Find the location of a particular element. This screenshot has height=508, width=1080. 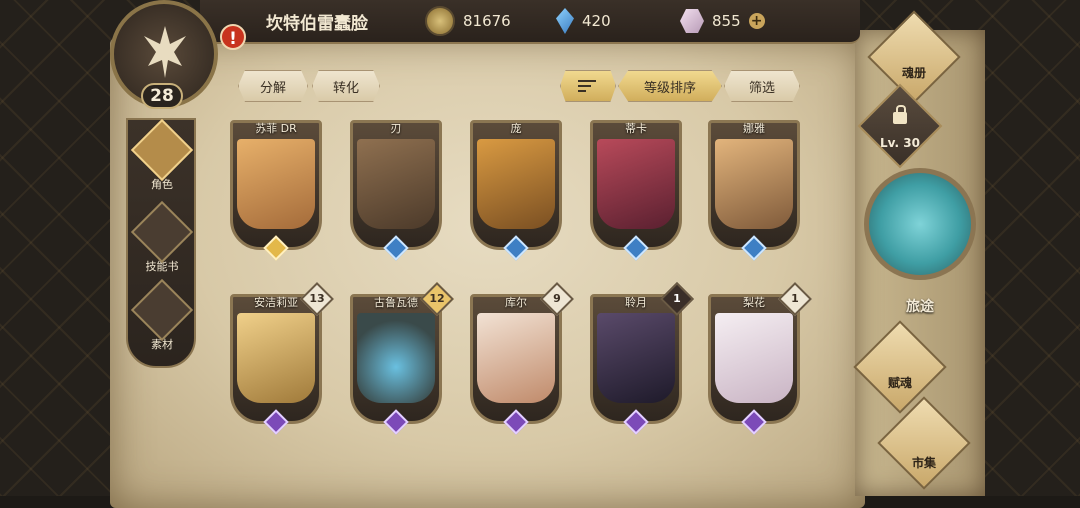

character-card: 娜雅 is located at coordinates (754, 190).